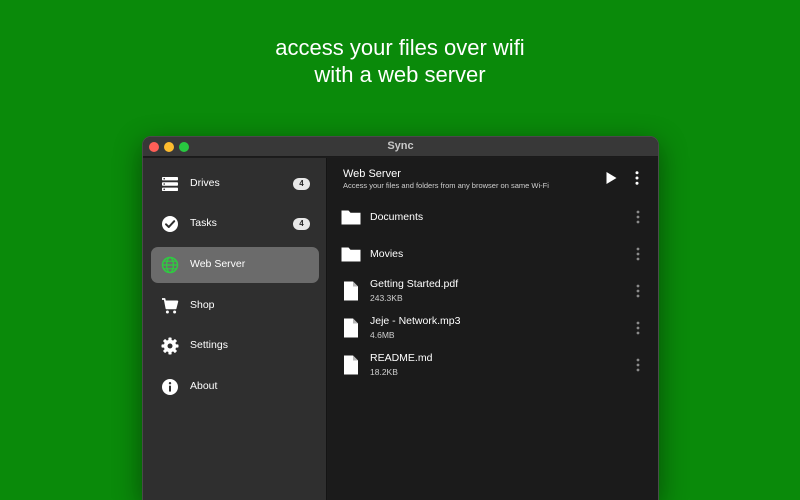  I want to click on sidebar-item-label: Shop, so click(202, 305).